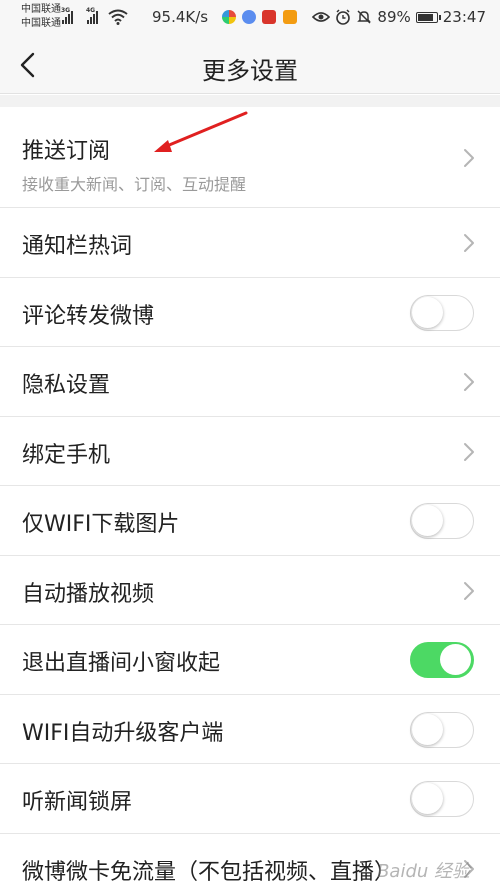 The image size is (500, 889). I want to click on settings-row: 退出直播间小窗收起, so click(250, 660).